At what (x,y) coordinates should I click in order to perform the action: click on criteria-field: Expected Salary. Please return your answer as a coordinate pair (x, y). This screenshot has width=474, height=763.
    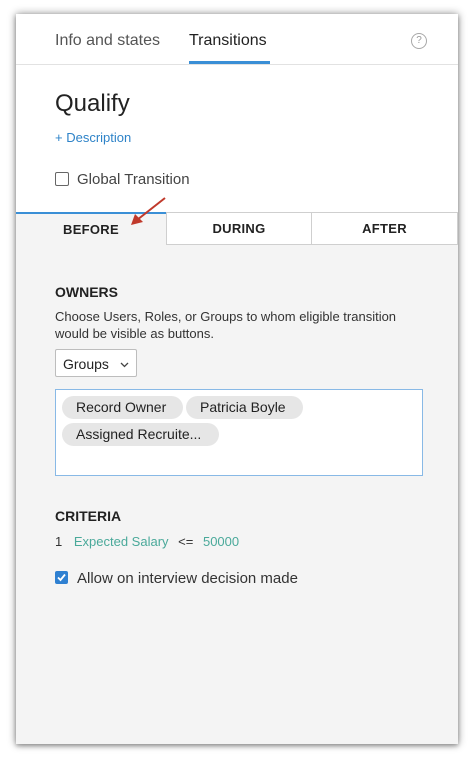
    Looking at the image, I should click on (121, 541).